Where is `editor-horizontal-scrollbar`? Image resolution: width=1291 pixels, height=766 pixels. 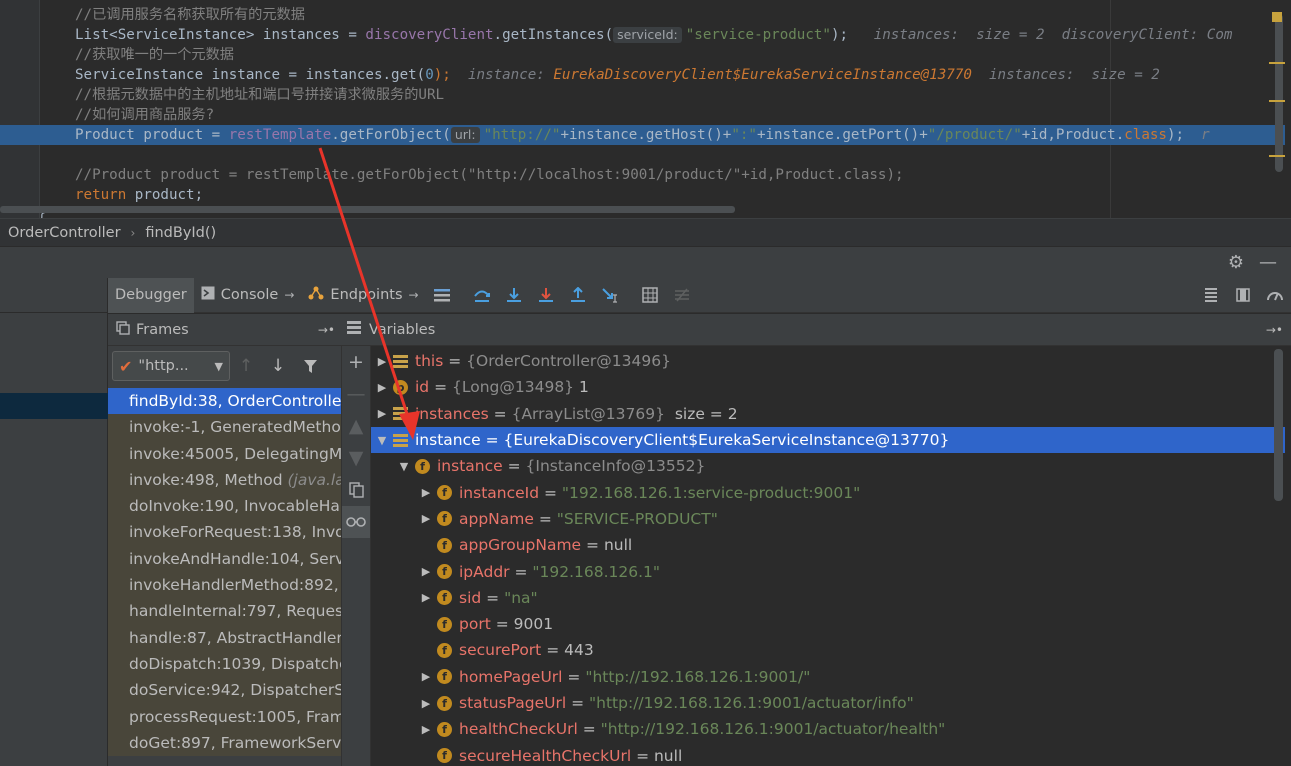
editor-horizontal-scrollbar is located at coordinates (367, 209).